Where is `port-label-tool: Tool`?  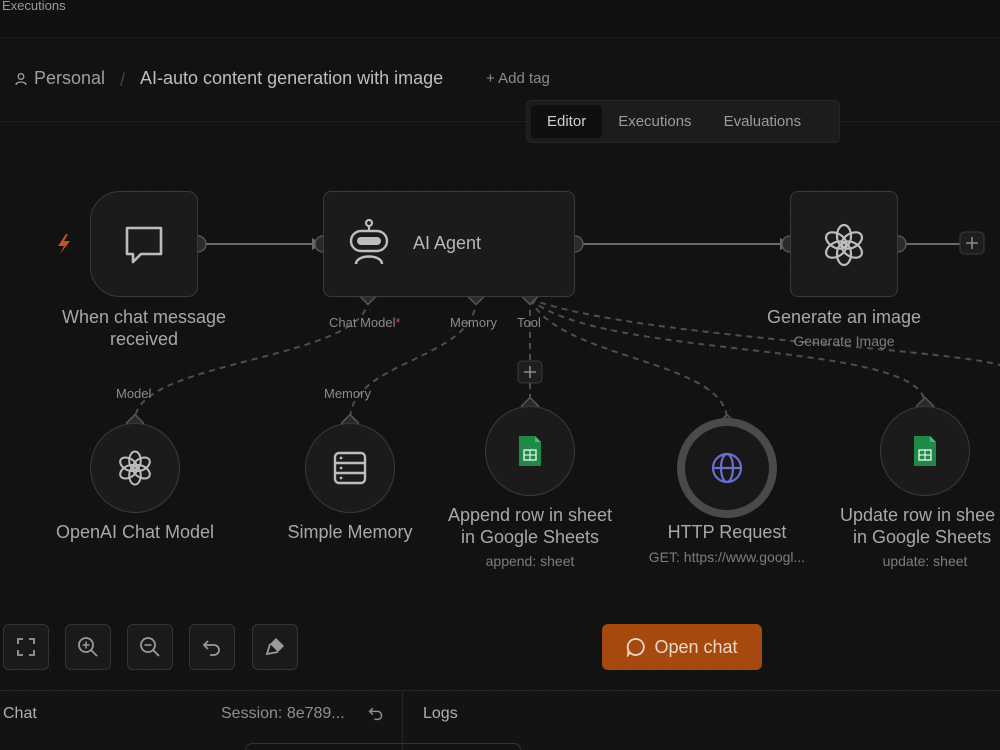 port-label-tool: Tool is located at coordinates (529, 322).